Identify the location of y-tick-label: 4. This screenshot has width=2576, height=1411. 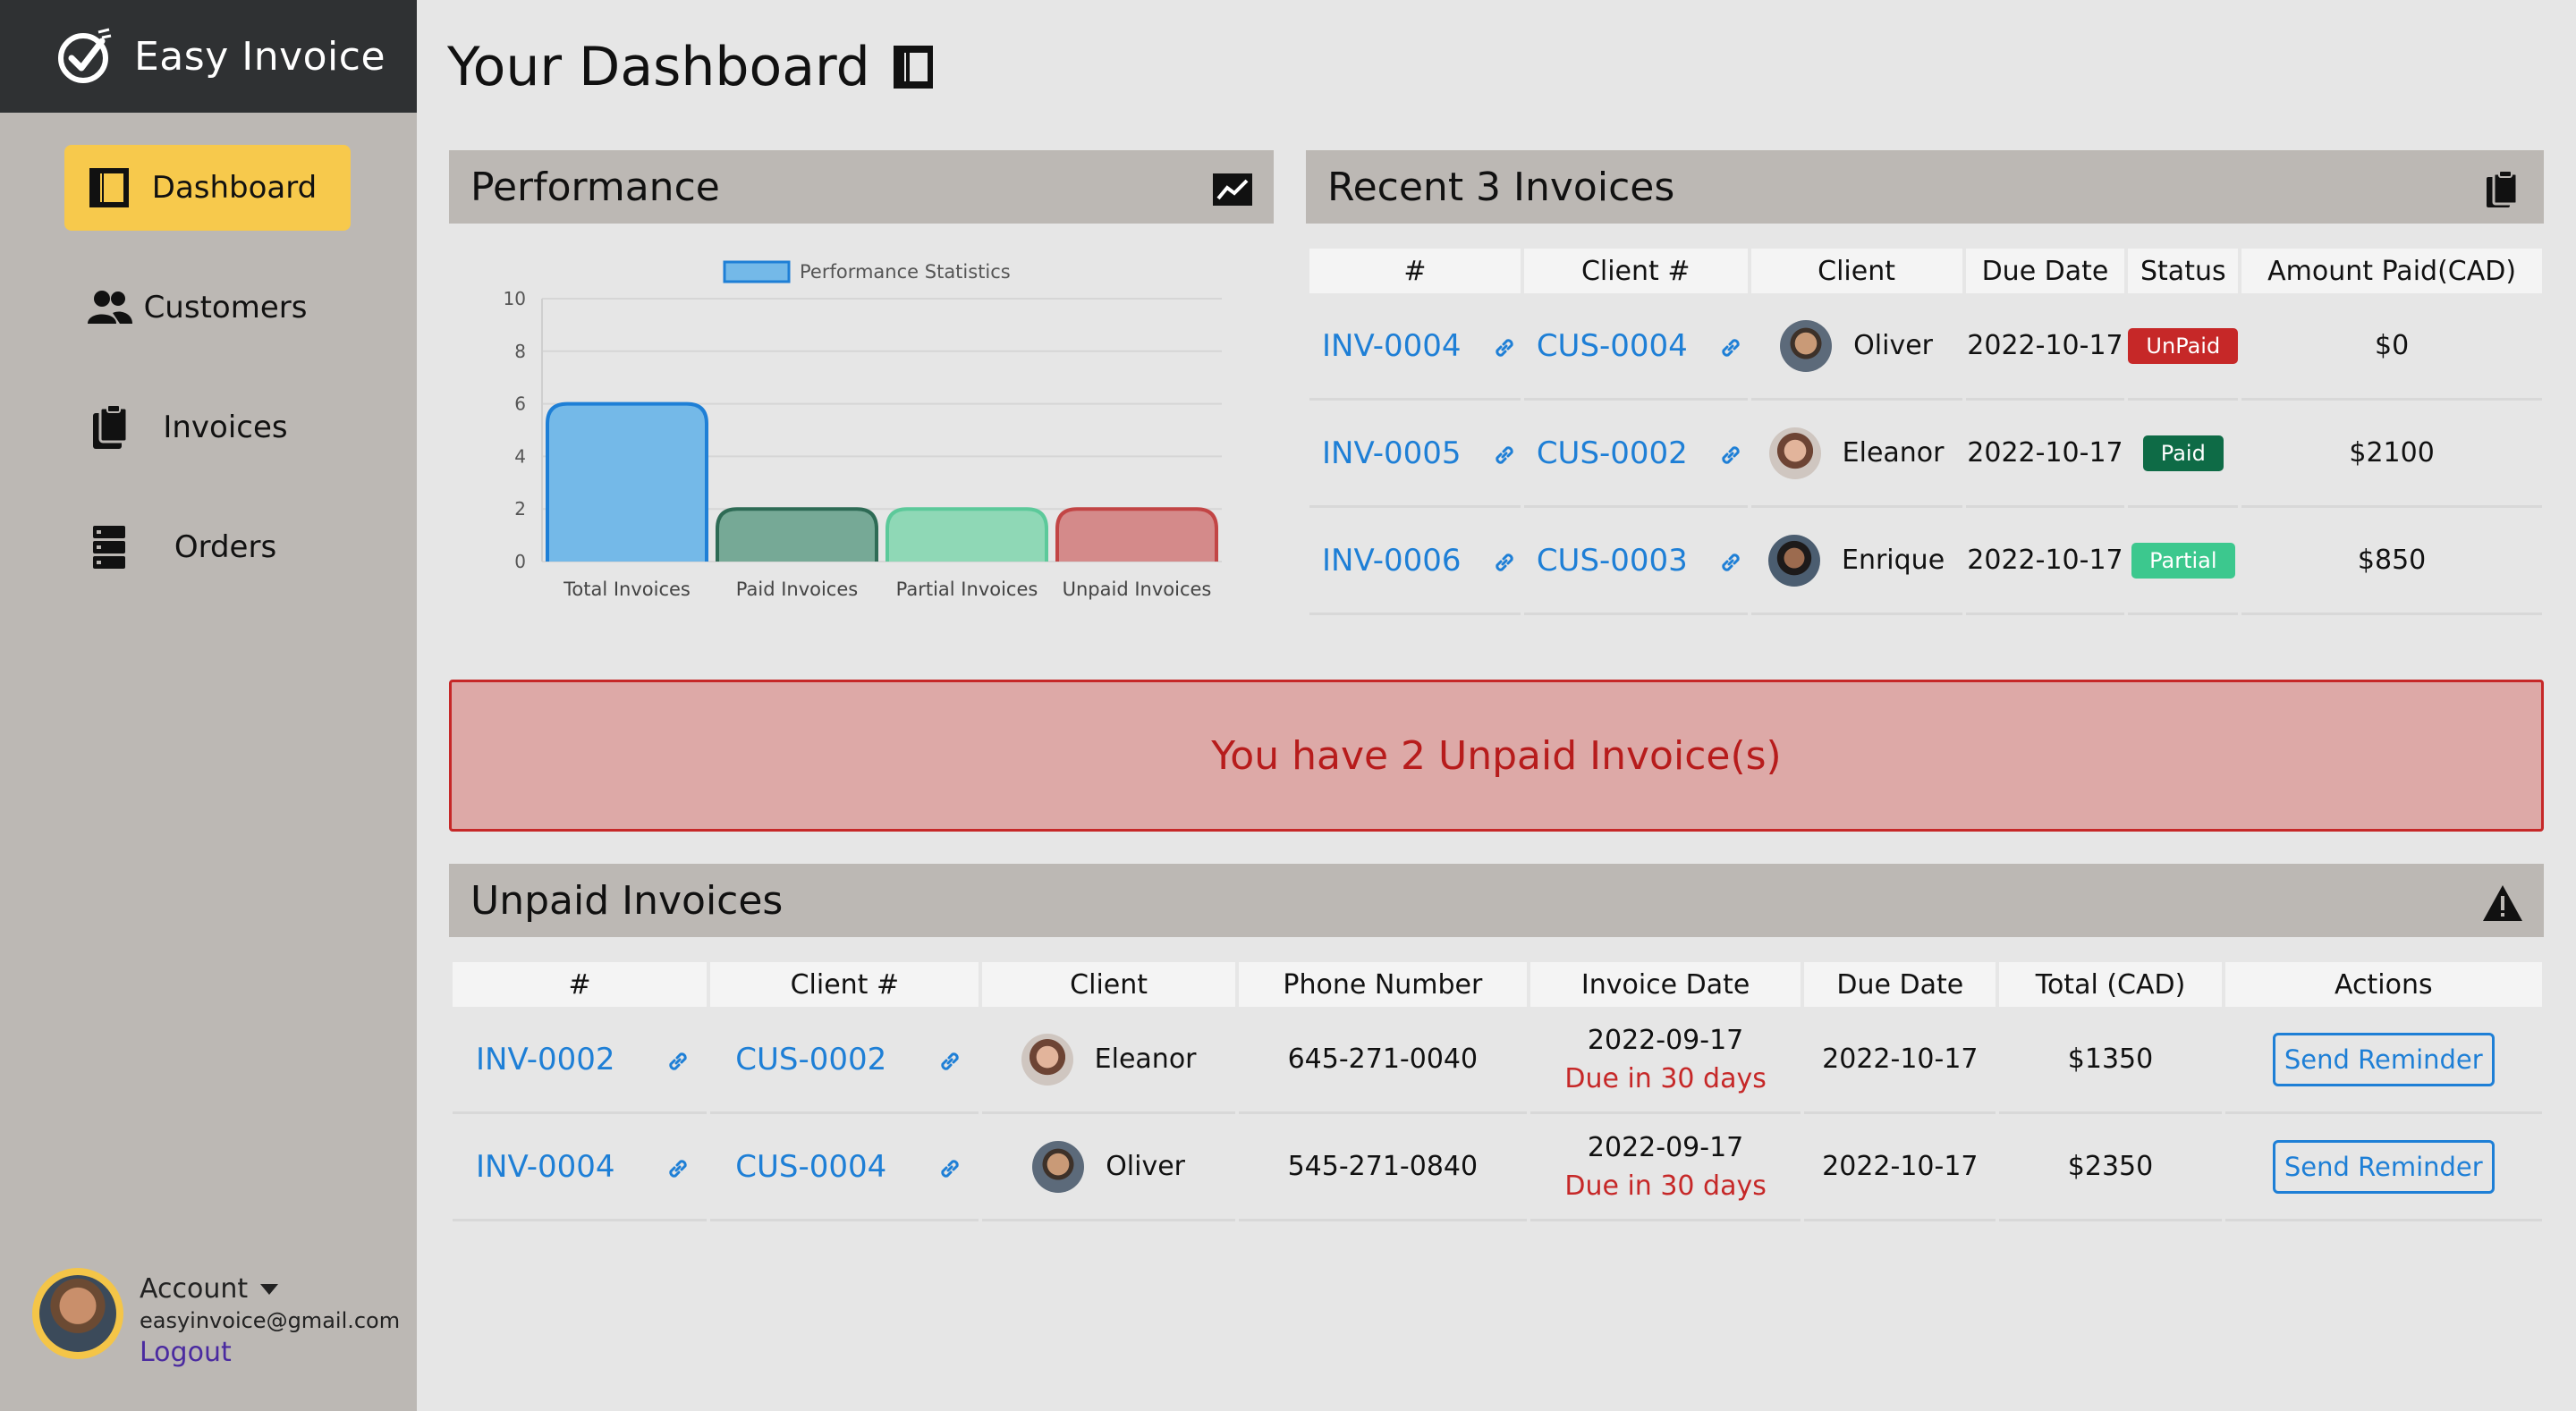
(520, 456).